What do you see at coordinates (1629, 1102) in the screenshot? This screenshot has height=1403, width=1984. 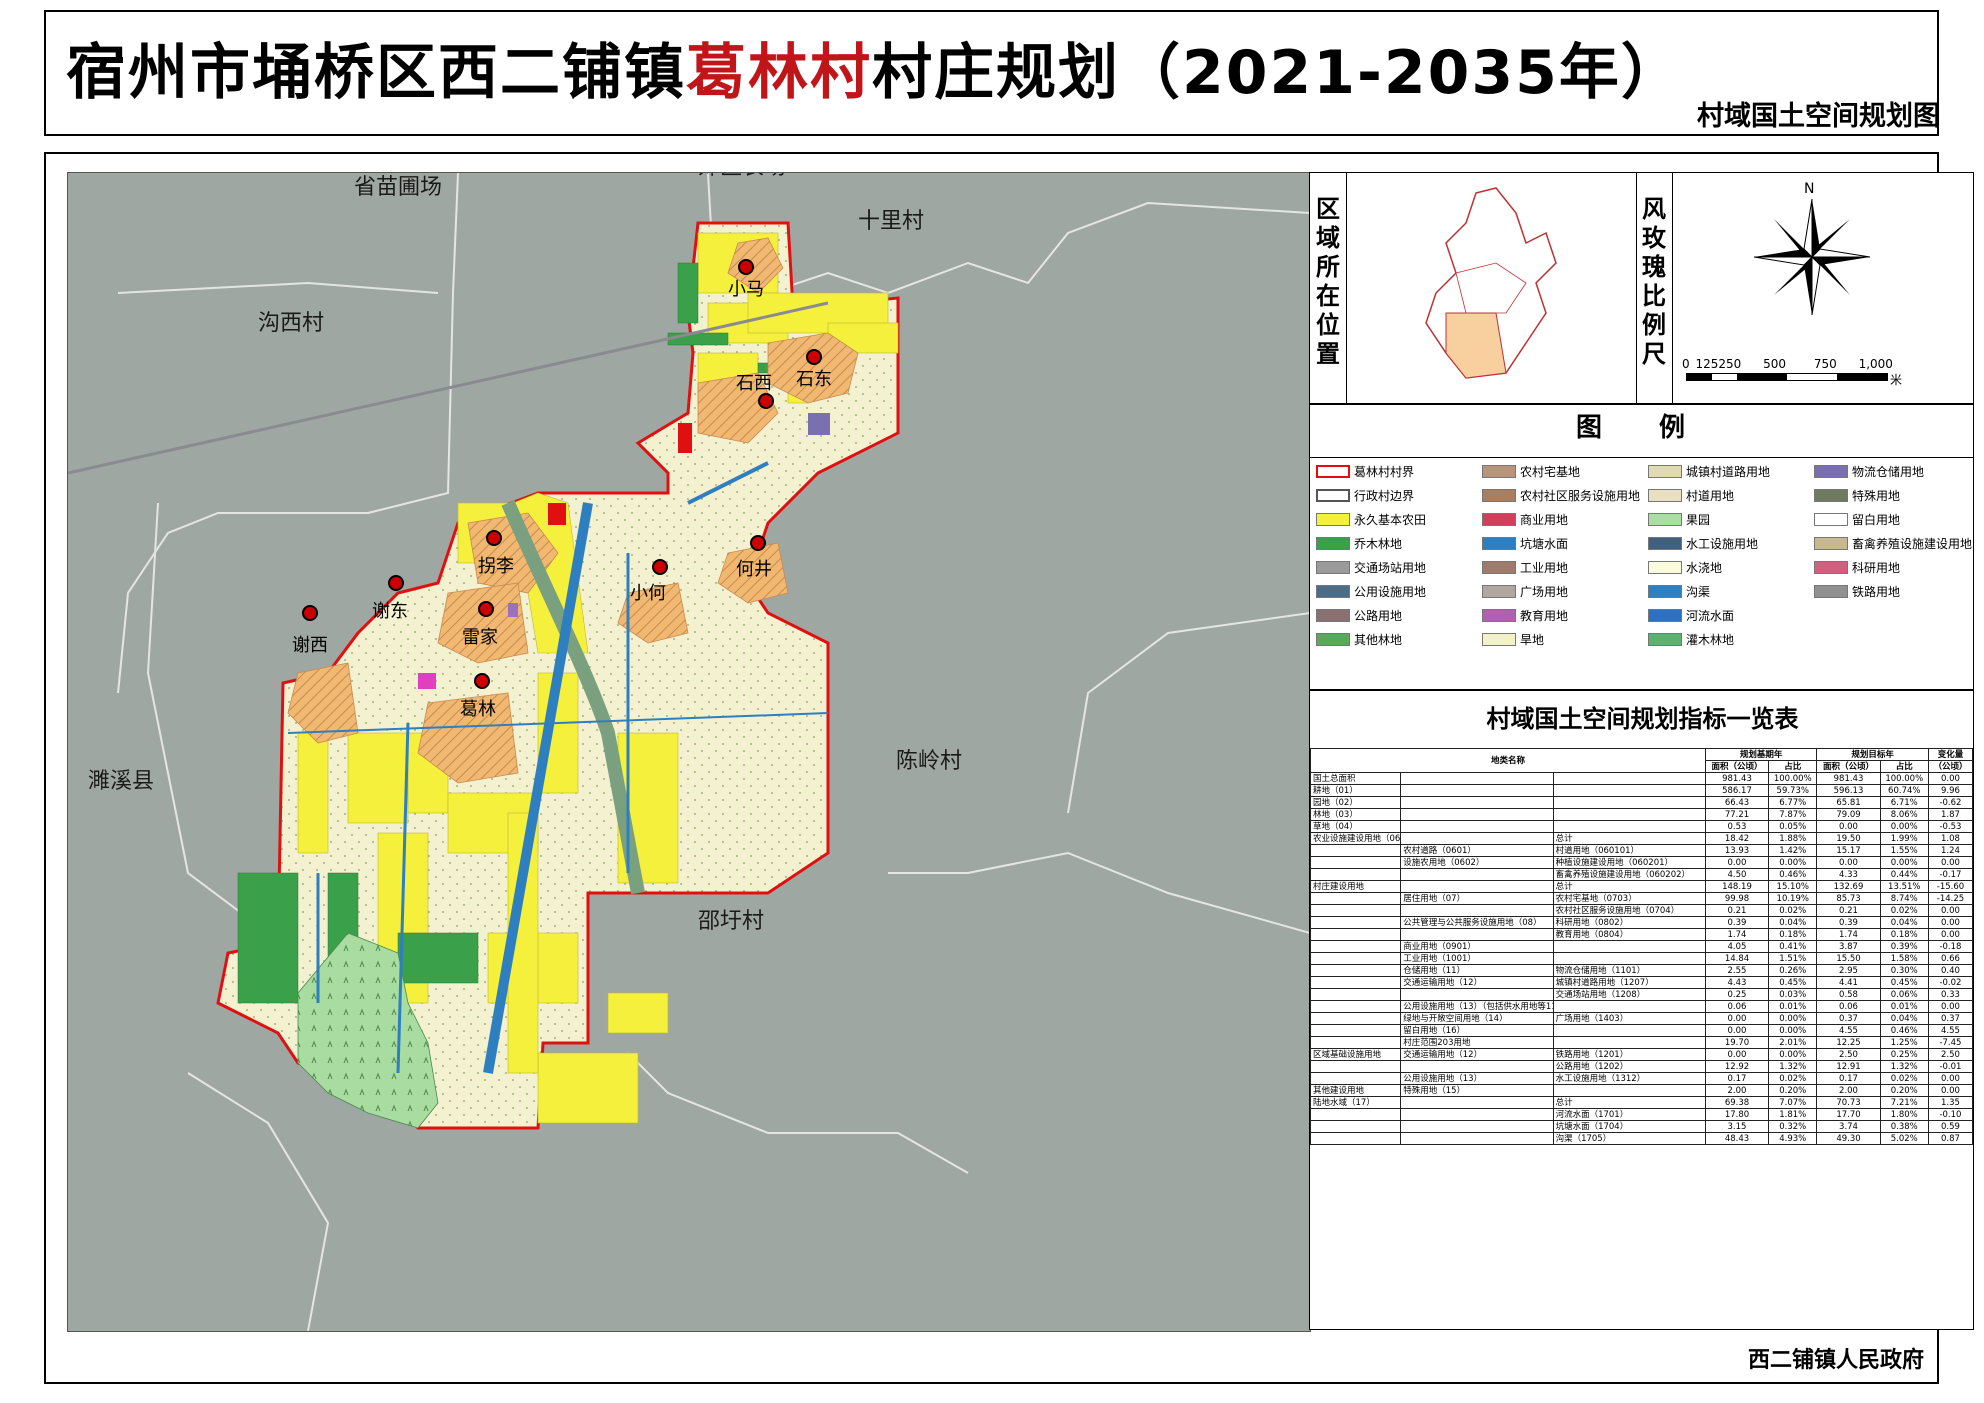 I see `table-cell: 总计` at bounding box center [1629, 1102].